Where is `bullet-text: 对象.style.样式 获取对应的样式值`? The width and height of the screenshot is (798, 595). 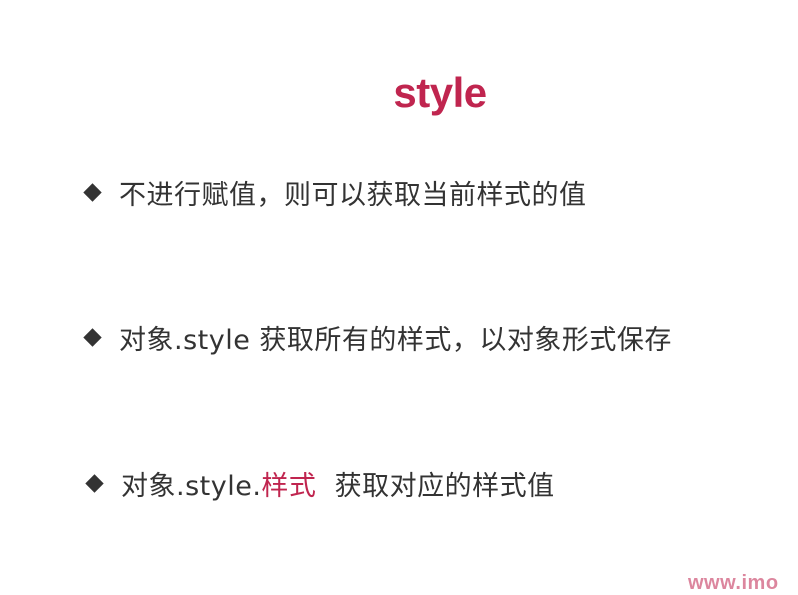 bullet-text: 对象.style.样式 获取对应的样式值 is located at coordinates (338, 483).